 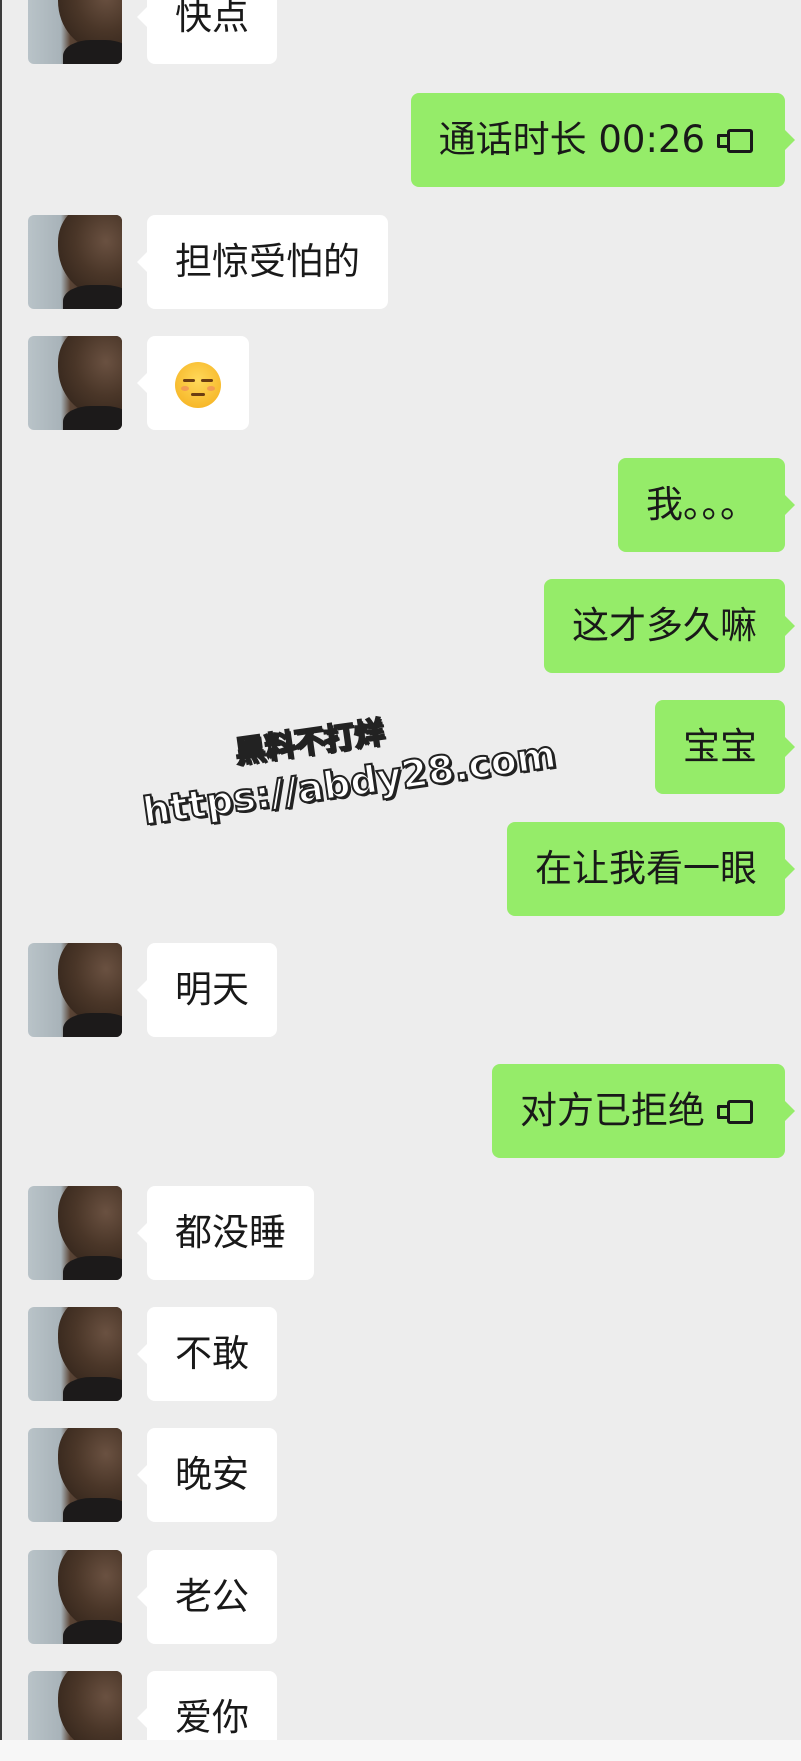 What do you see at coordinates (400, 1111) in the screenshot?
I see `message-row: 对方已拒绝` at bounding box center [400, 1111].